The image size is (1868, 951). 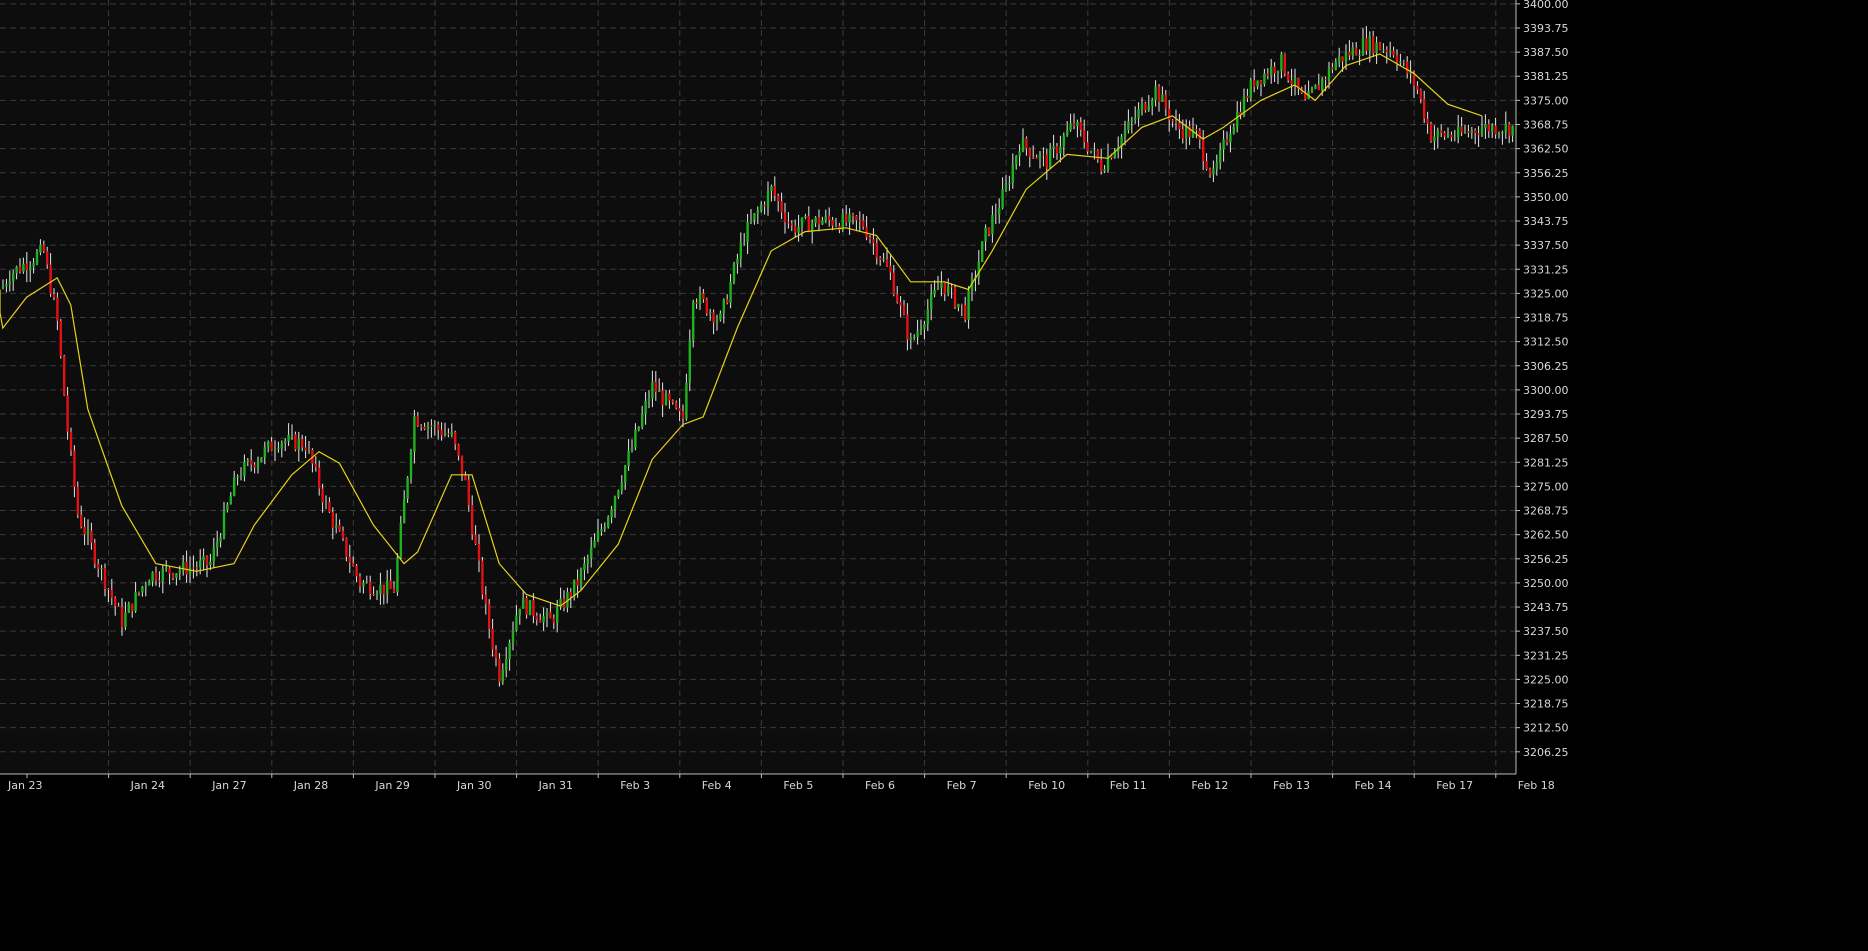 I want to click on x-tick-label: Feb 11, so click(x=1128, y=785).